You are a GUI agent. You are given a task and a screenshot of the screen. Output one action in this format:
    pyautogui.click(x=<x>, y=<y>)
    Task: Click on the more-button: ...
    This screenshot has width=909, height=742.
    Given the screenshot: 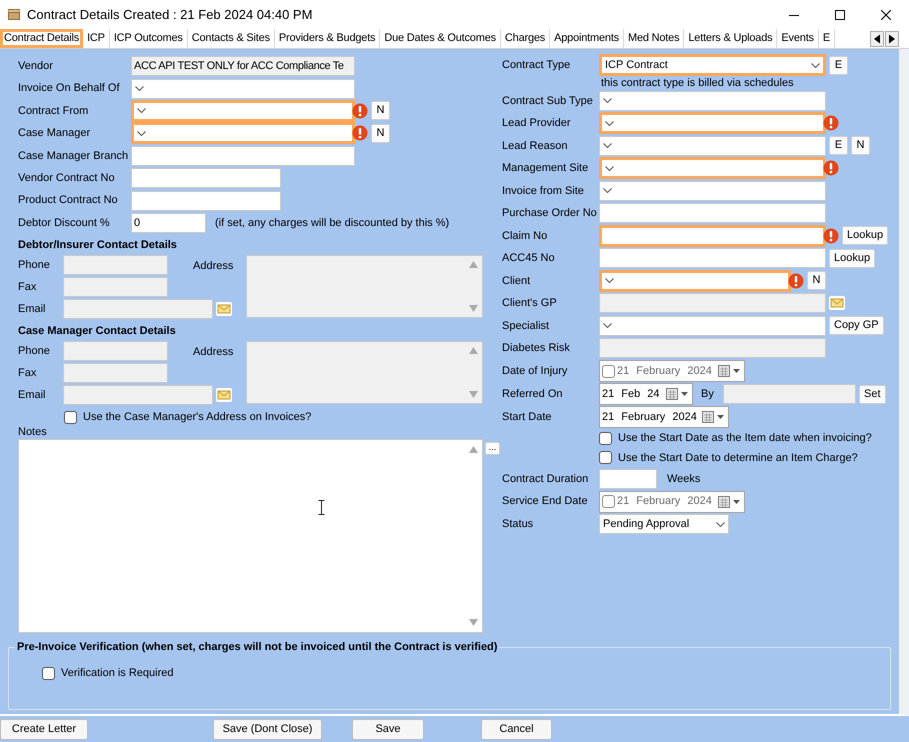 What is the action you would take?
    pyautogui.click(x=492, y=449)
    